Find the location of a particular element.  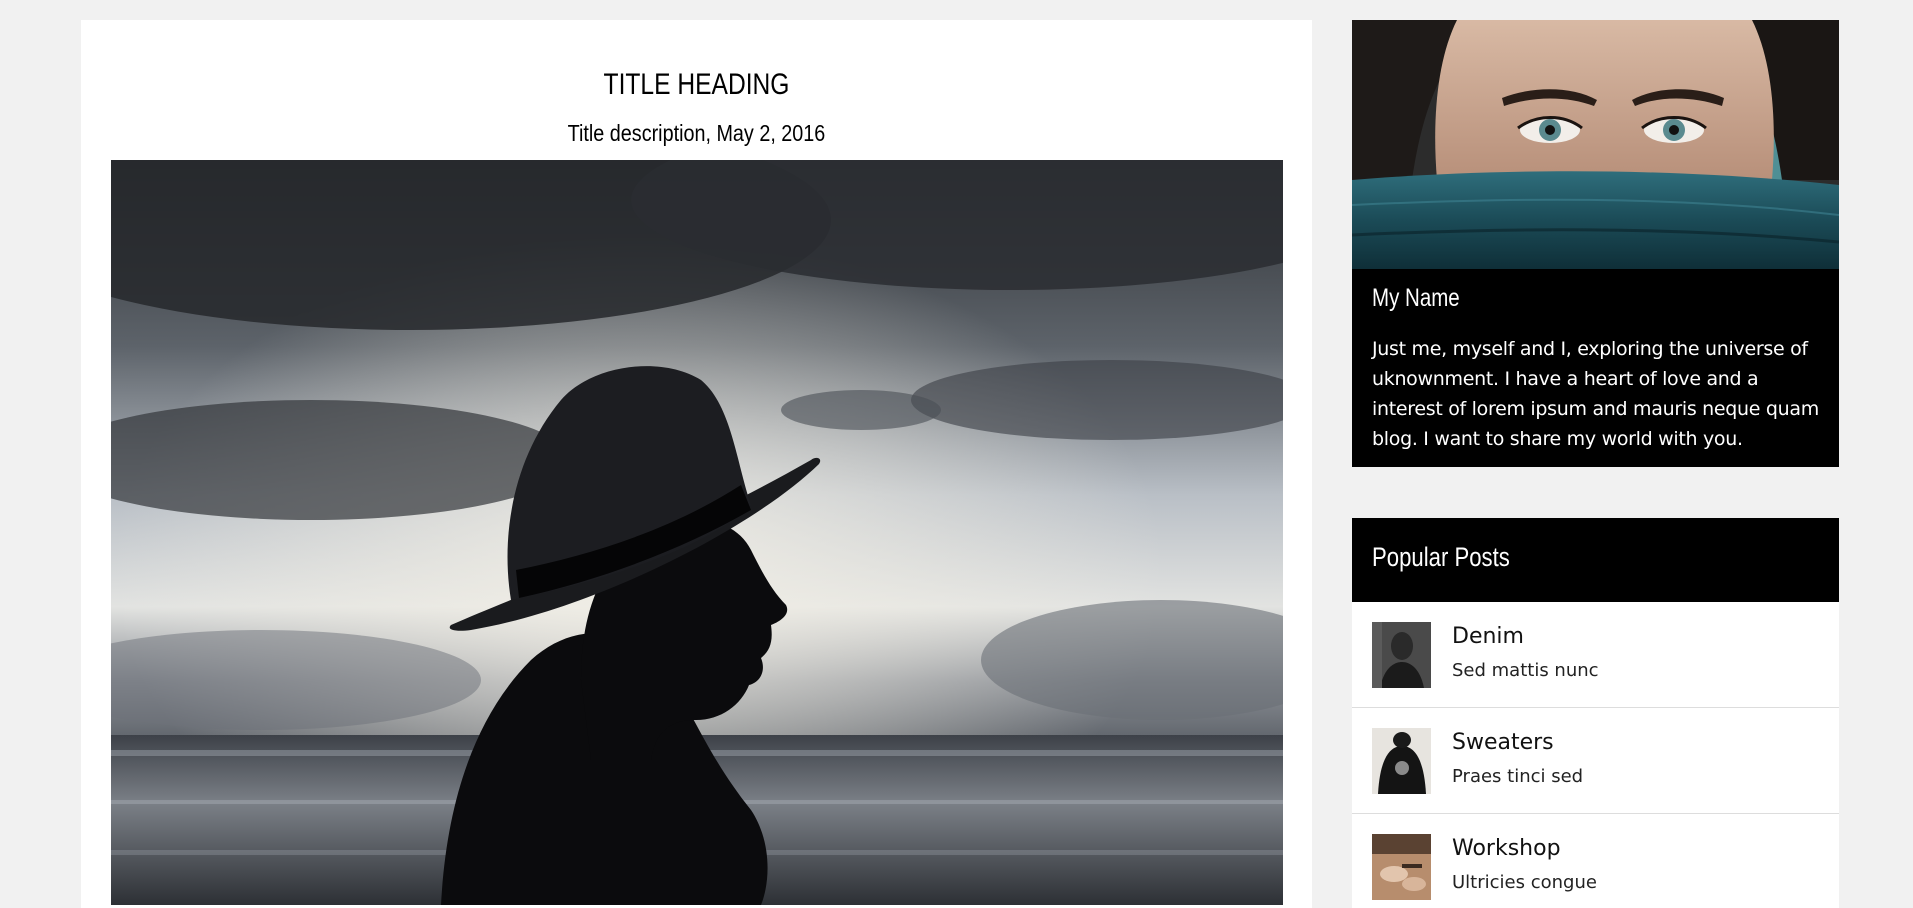

post-description: Title description, May 2, 2016 is located at coordinates (696, 133).